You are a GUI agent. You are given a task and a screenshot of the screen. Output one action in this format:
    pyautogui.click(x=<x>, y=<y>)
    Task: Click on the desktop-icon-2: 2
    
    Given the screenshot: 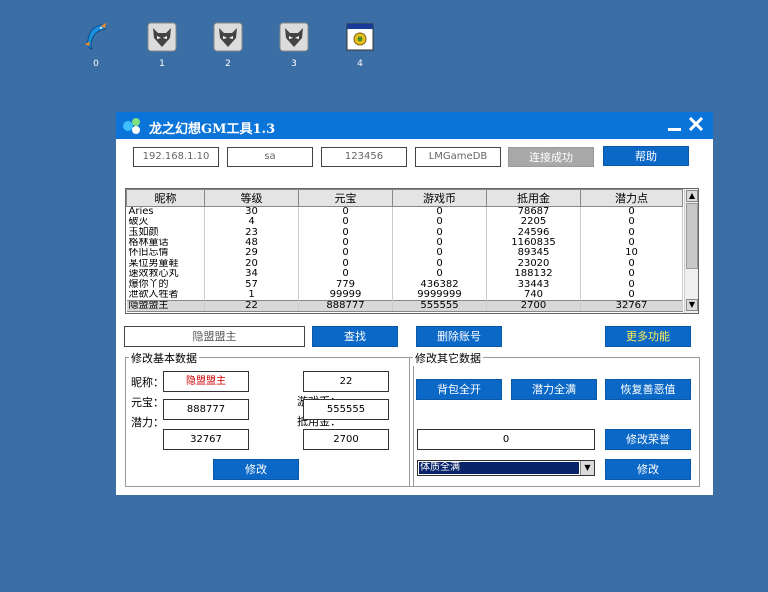 What is the action you would take?
    pyautogui.click(x=228, y=45)
    